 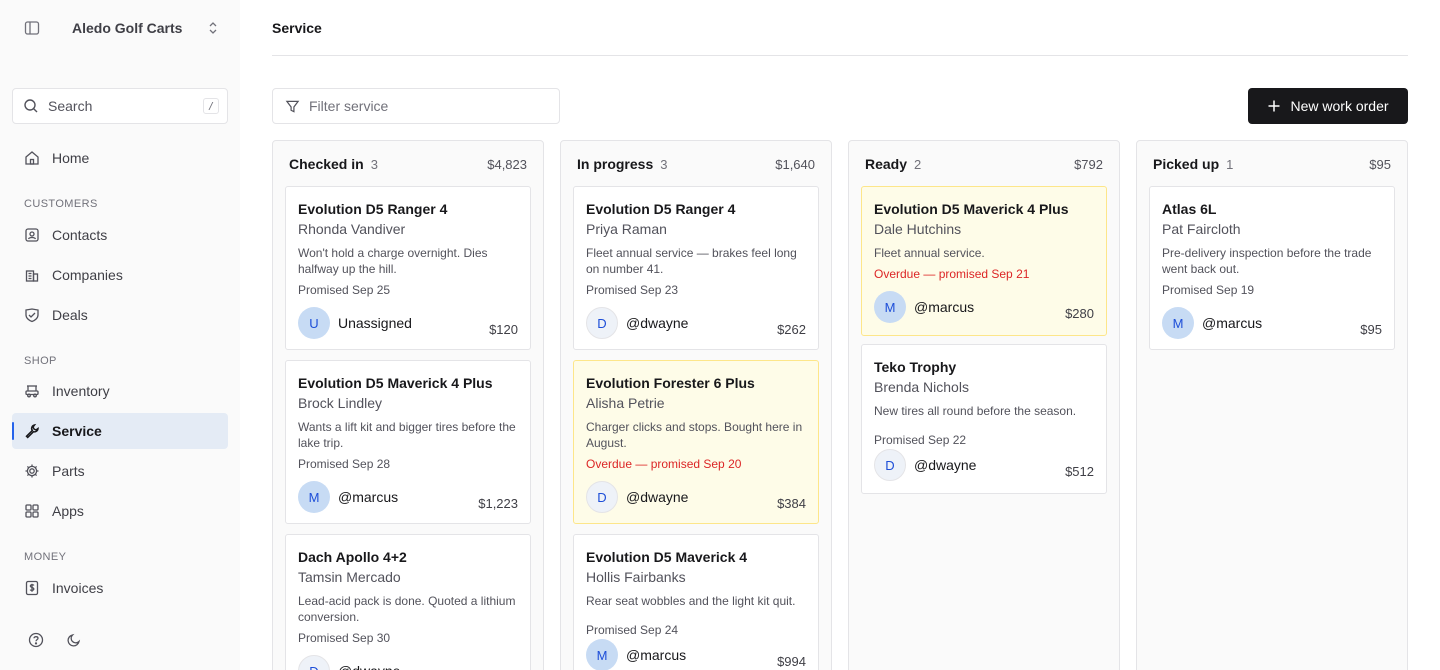 I want to click on avatar: M, so click(x=314, y=497).